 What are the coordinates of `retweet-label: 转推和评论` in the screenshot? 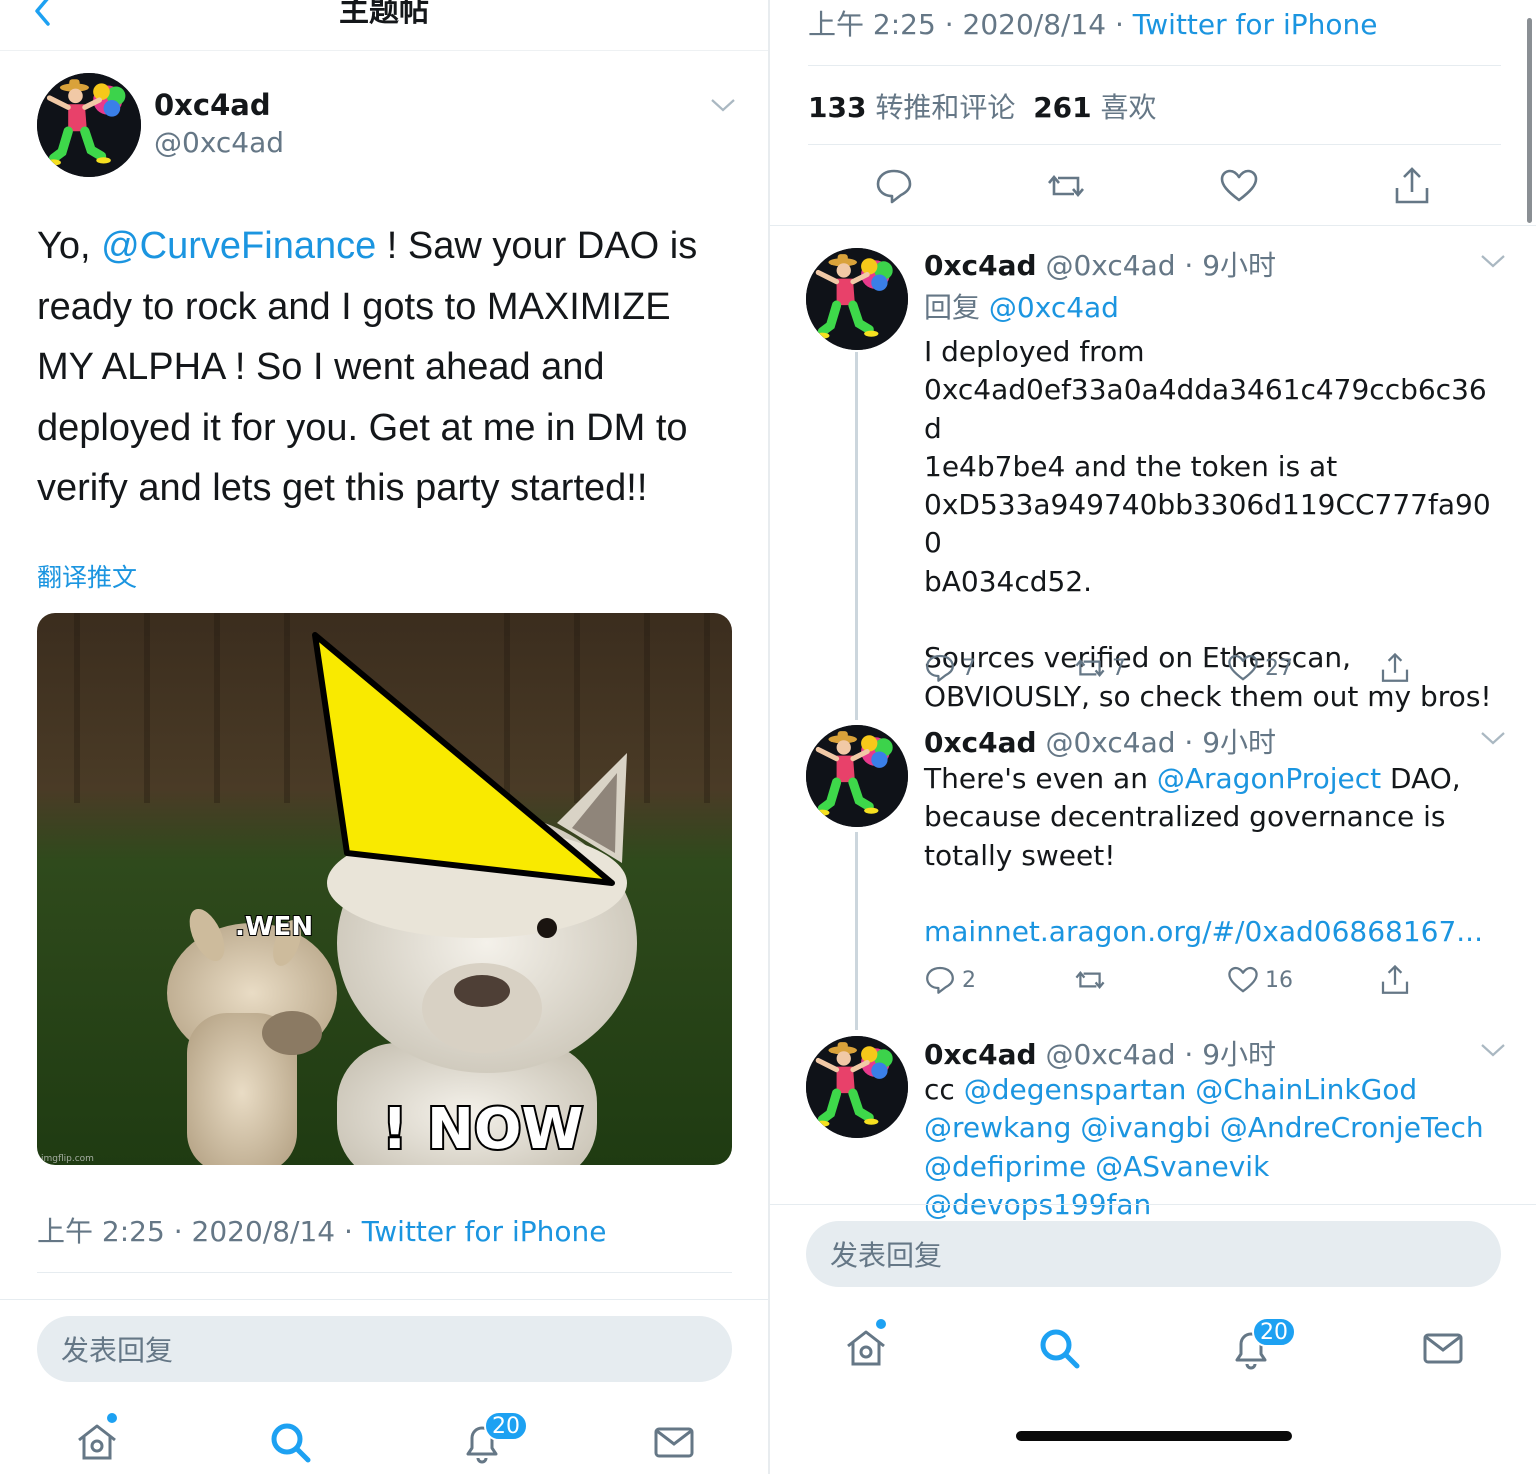 It's located at (945, 107).